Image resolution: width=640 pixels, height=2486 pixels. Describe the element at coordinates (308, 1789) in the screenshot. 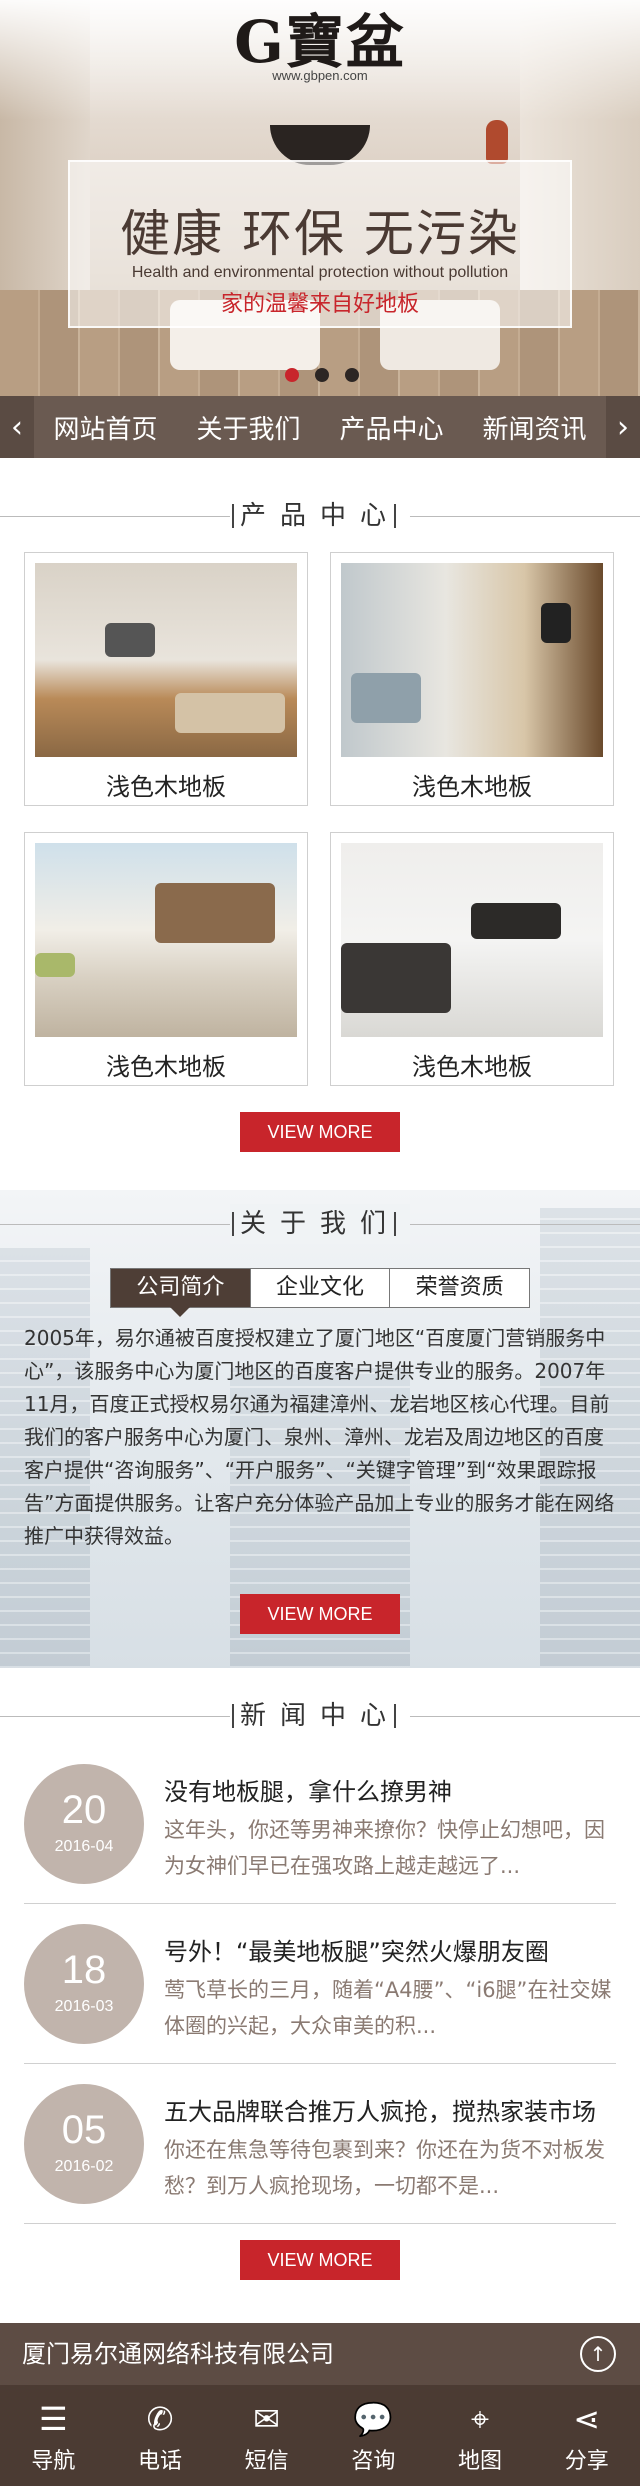

I see `news-title: 没有地板腿，拿什么撩男神` at that location.